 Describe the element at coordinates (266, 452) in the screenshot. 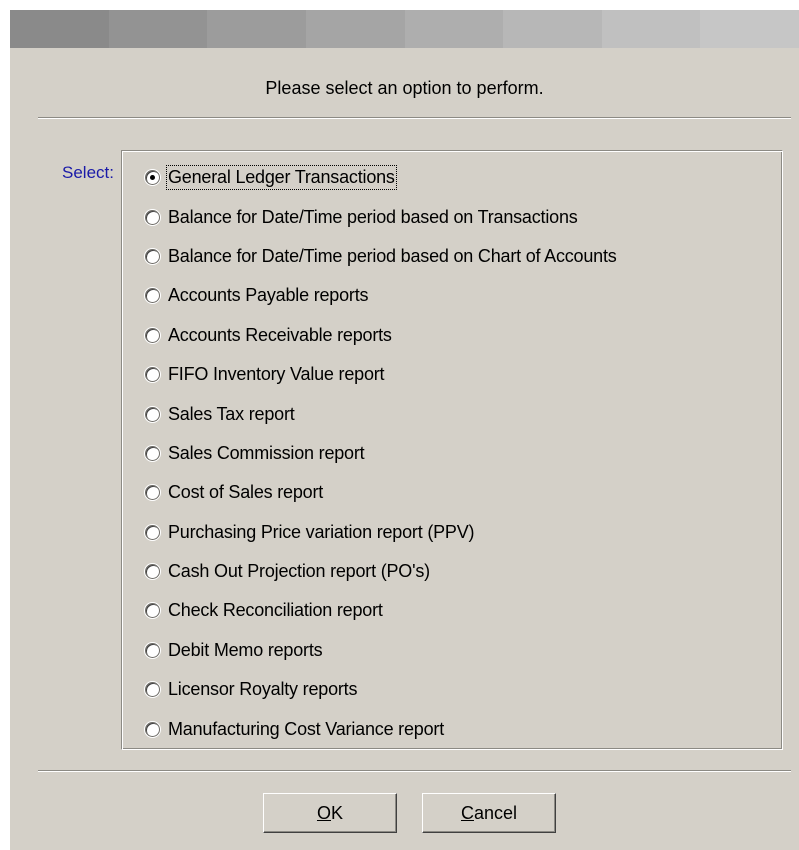

I see `report-option-label: Sales Commission report` at that location.